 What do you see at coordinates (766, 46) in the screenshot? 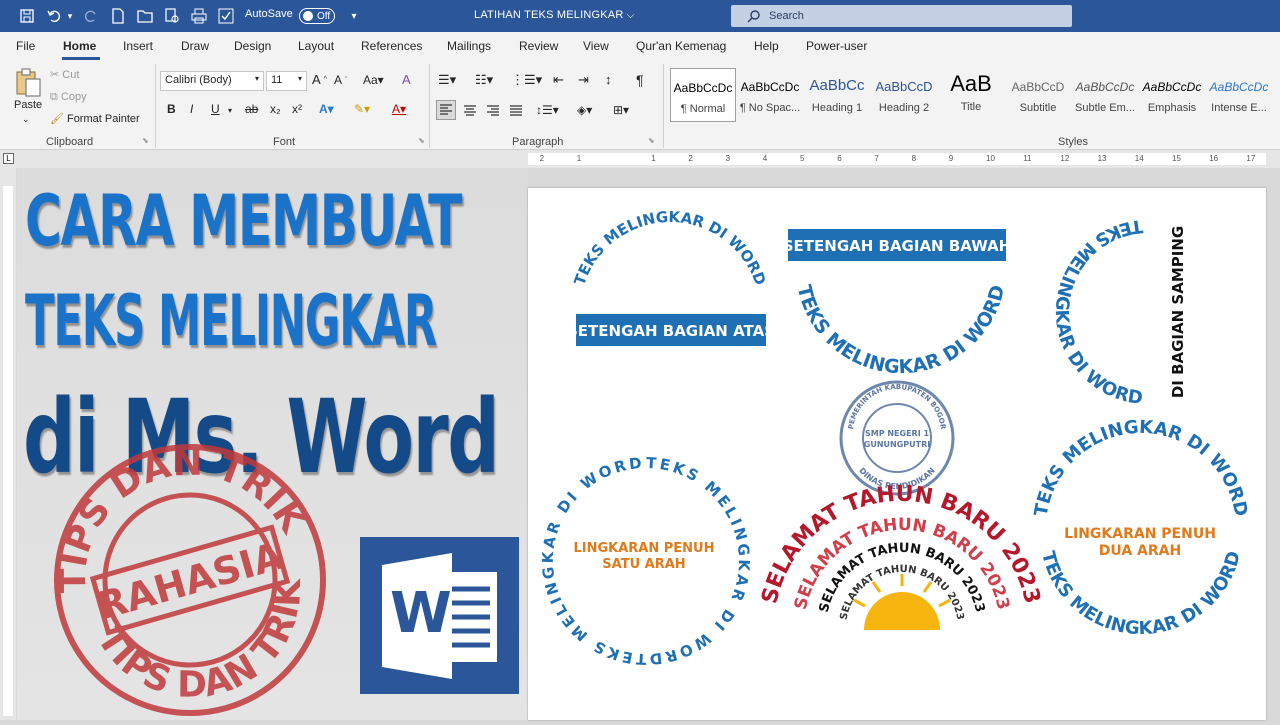
I see `tab-help: Help` at bounding box center [766, 46].